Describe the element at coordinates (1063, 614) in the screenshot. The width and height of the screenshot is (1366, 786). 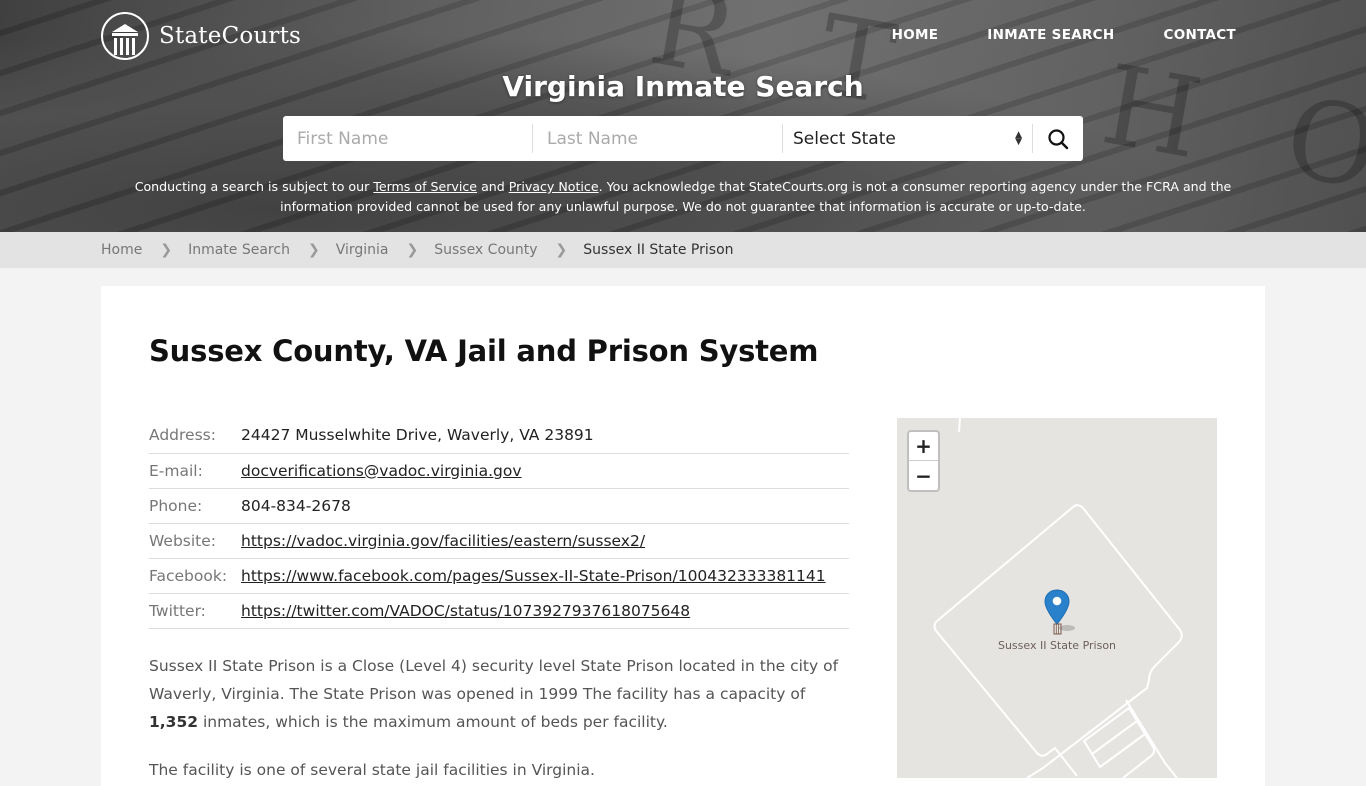
I see `map-marker-icon` at that location.